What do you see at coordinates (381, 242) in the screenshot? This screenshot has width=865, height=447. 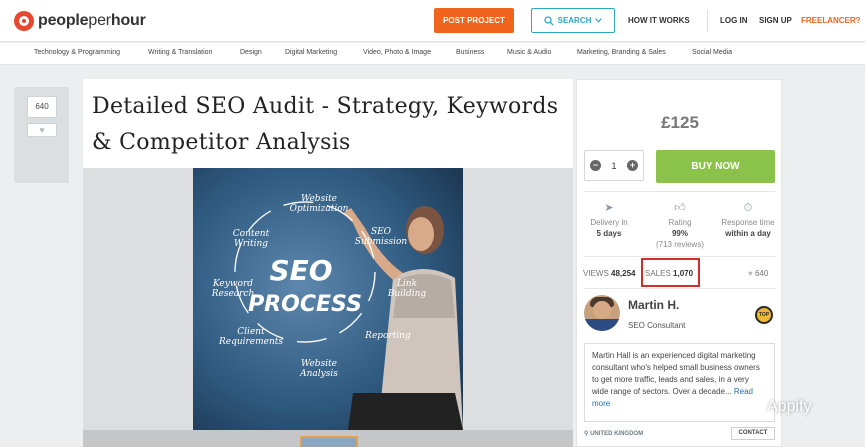 I see `label-submission: Submission` at bounding box center [381, 242].